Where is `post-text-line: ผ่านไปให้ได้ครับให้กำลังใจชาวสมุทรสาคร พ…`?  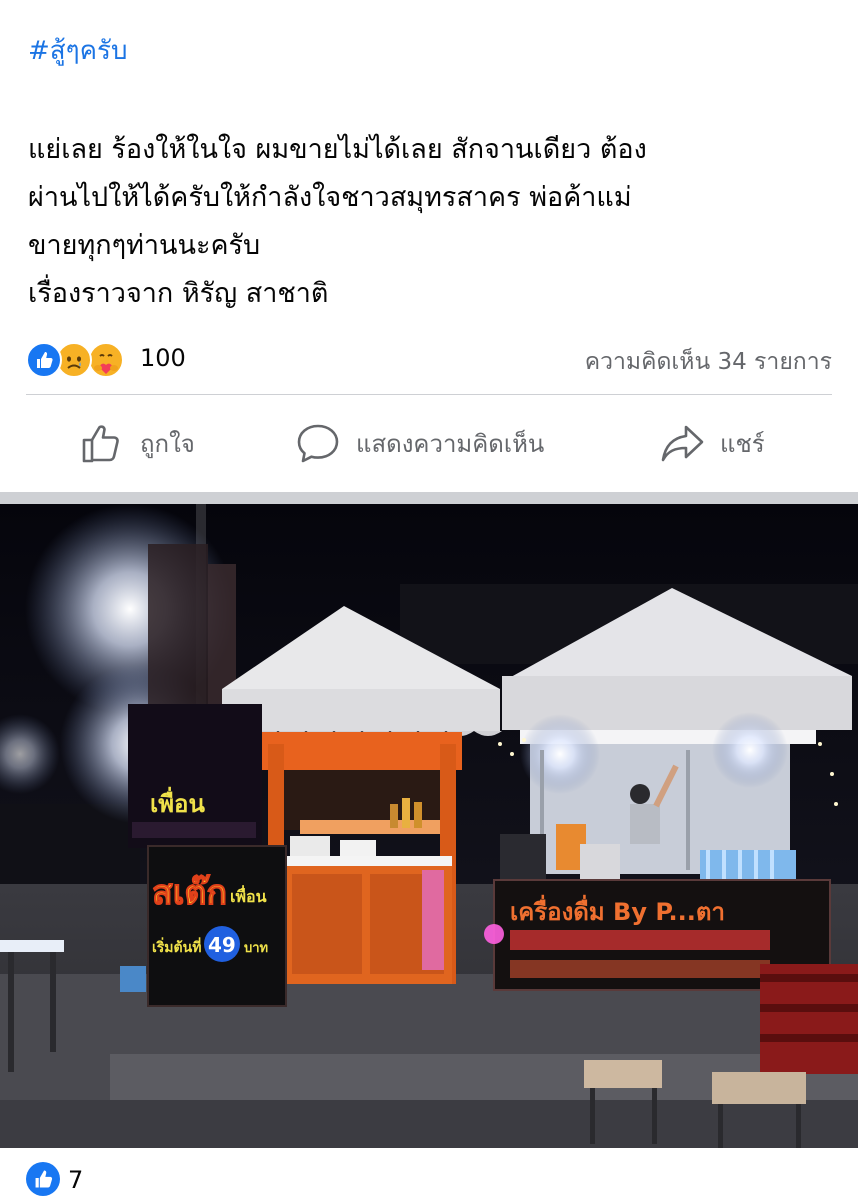
post-text-line: ผ่านไปให้ได้ครับให้กำลังใจชาวสมุทรสาคร พ… is located at coordinates (330, 197).